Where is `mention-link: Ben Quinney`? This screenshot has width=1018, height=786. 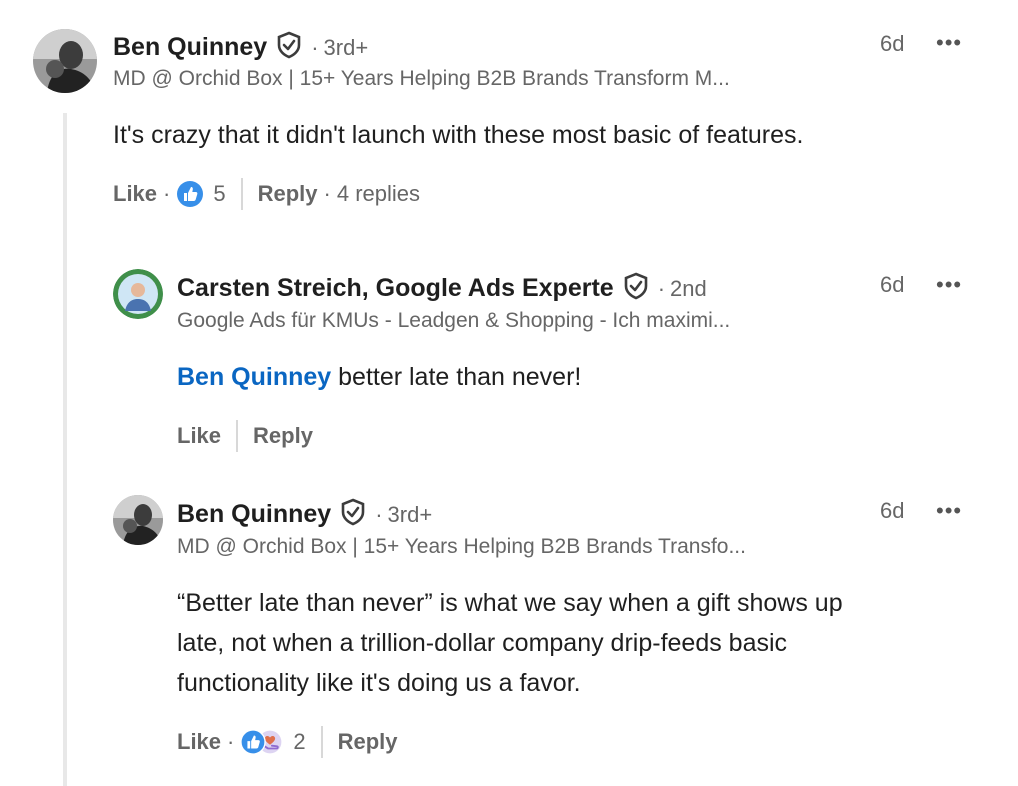 mention-link: Ben Quinney is located at coordinates (254, 377).